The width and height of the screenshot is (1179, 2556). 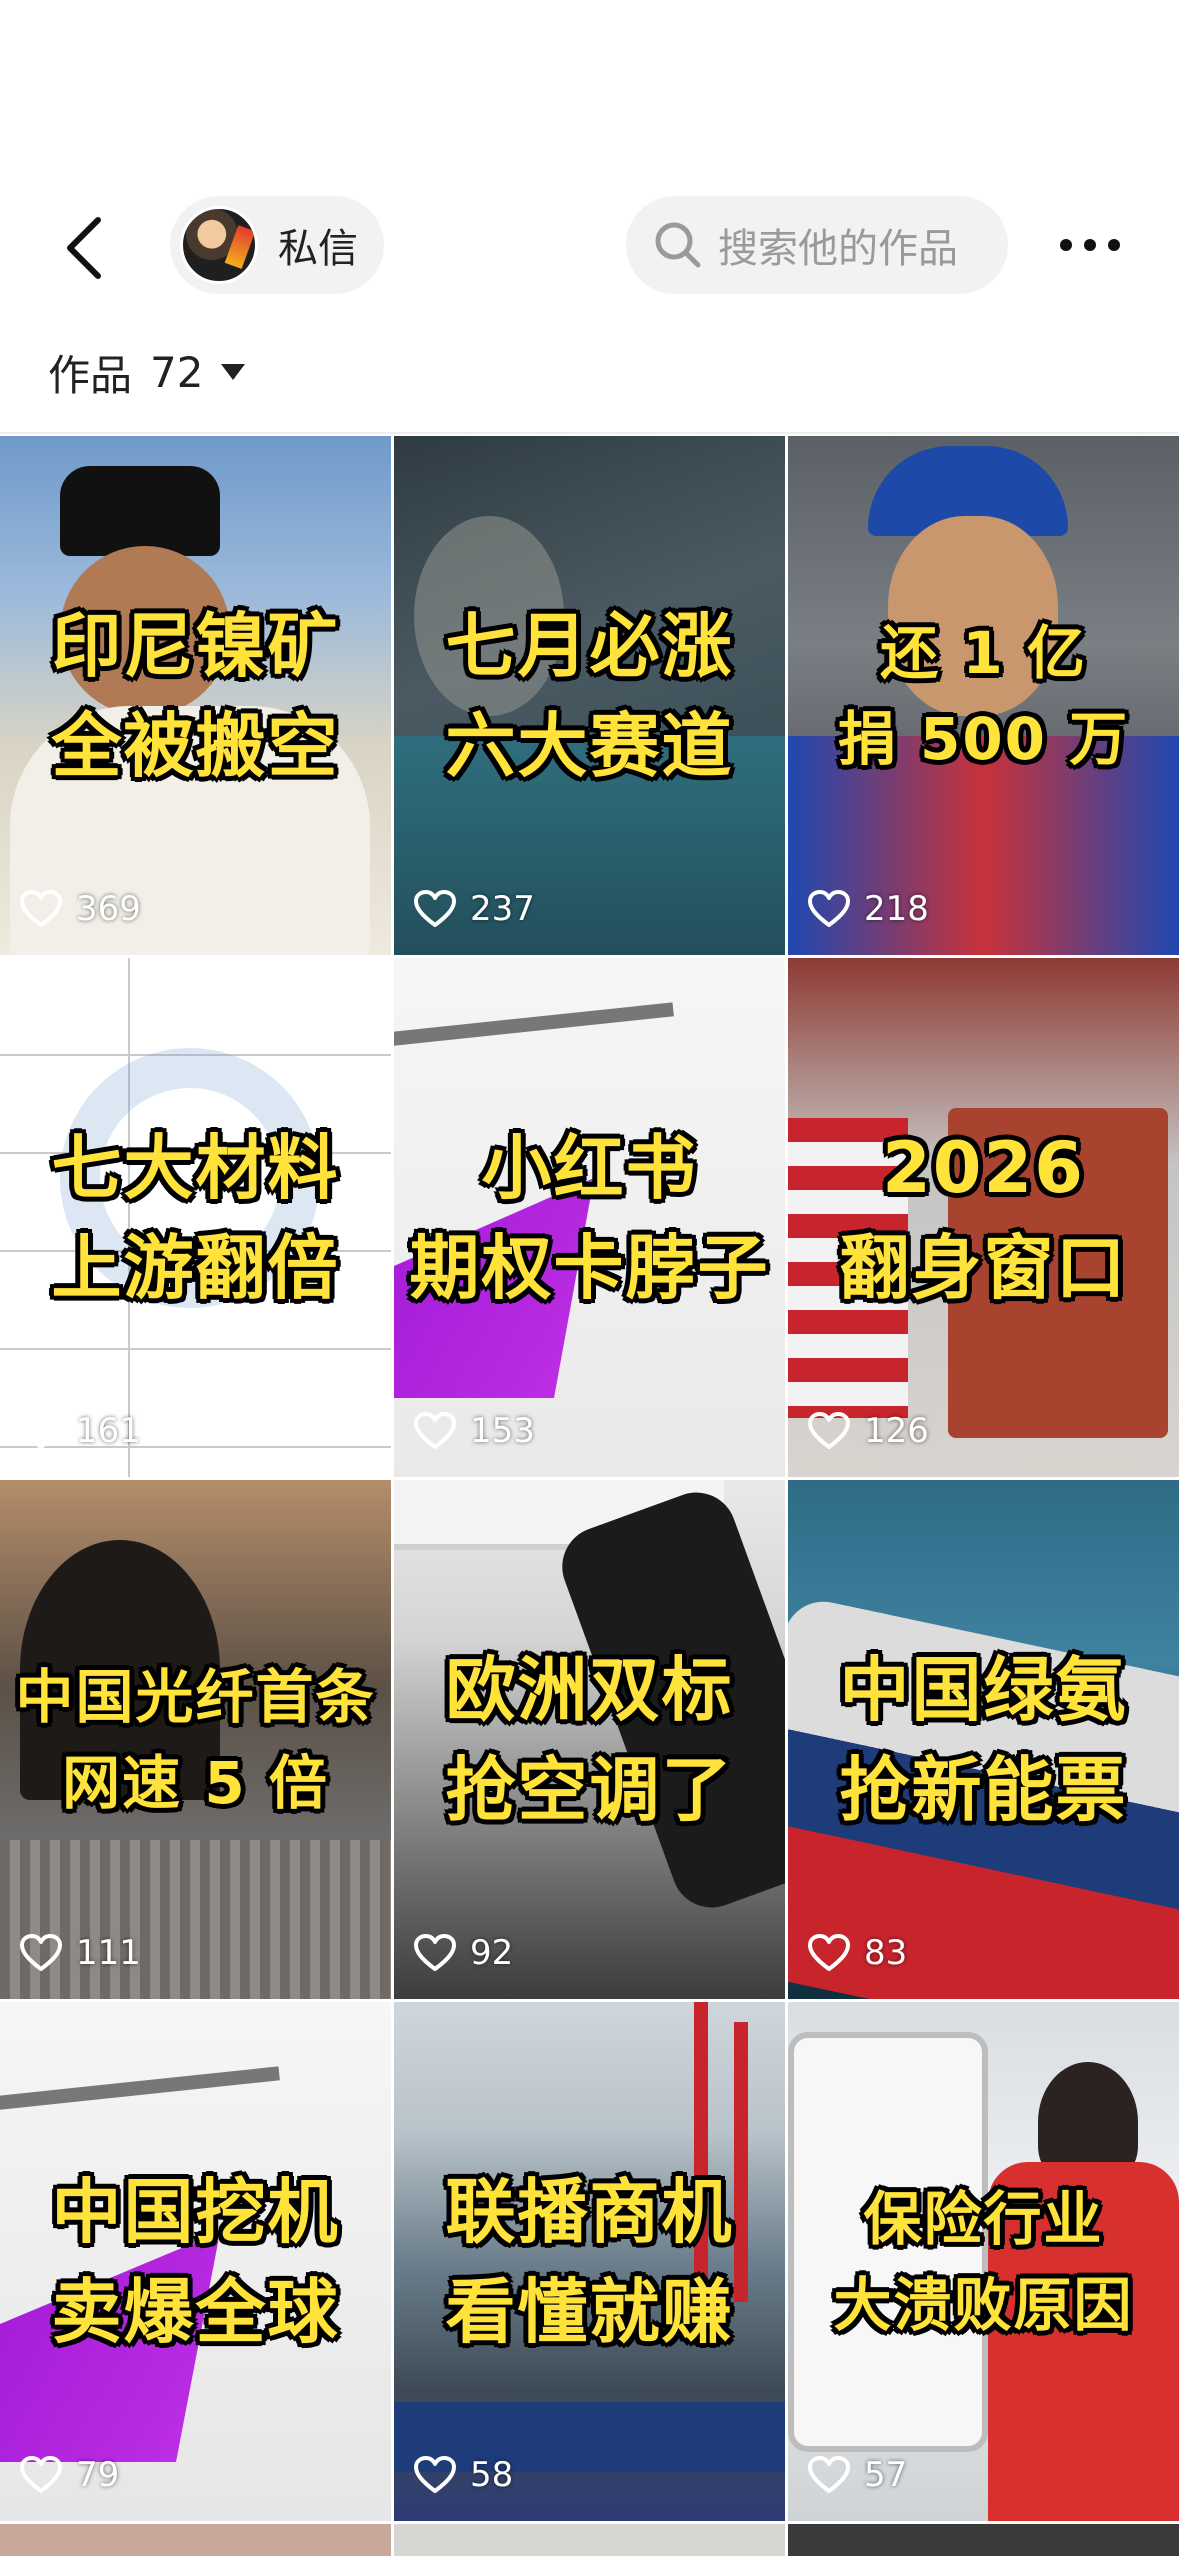 What do you see at coordinates (838, 249) in the screenshot?
I see `search-placeholder: 搜索他的作品` at bounding box center [838, 249].